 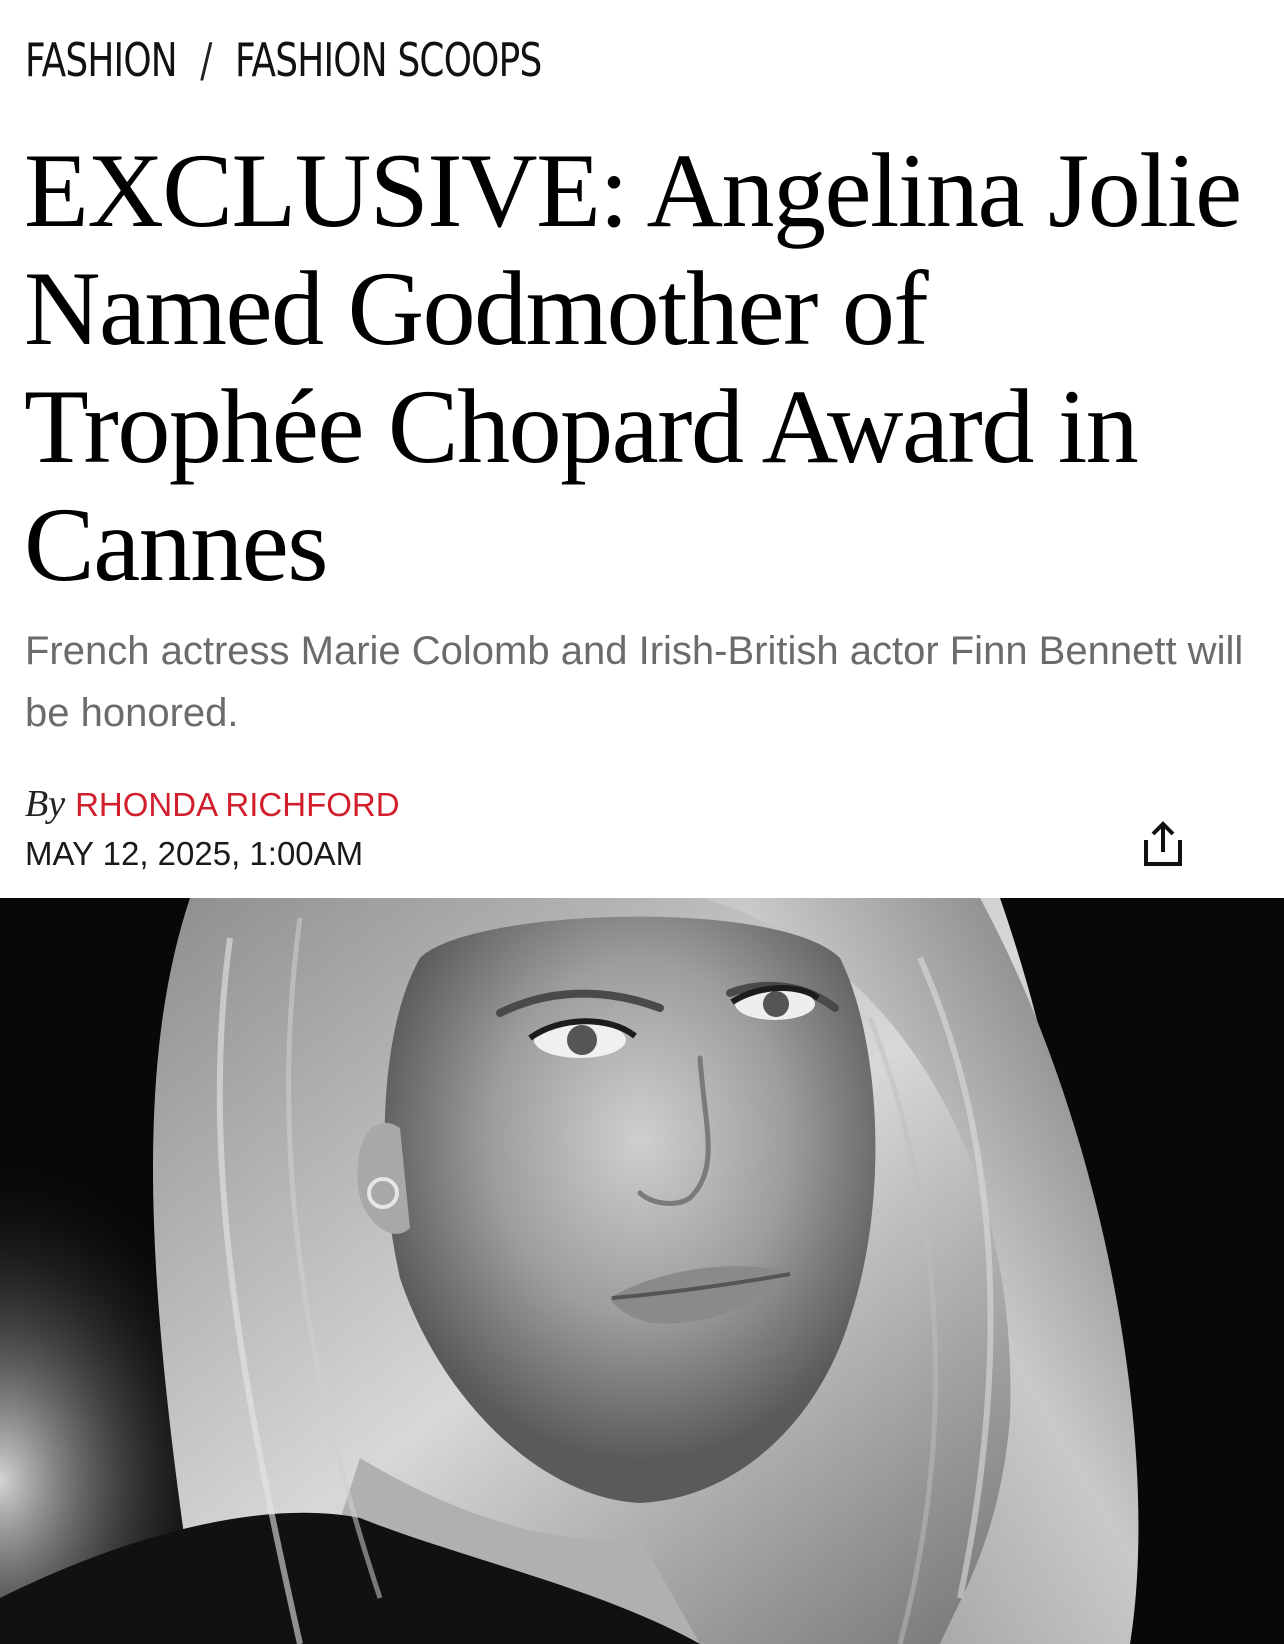 I want to click on share-button, so click(x=1163, y=845).